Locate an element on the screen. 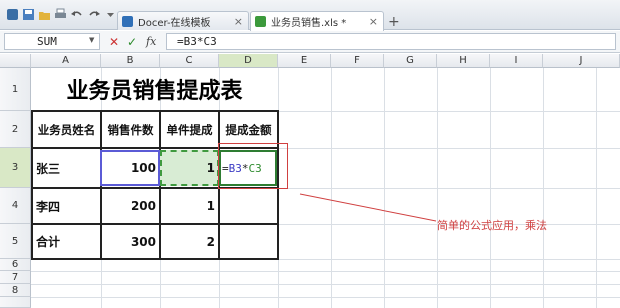  annotation-arrow is located at coordinates (368, 207).